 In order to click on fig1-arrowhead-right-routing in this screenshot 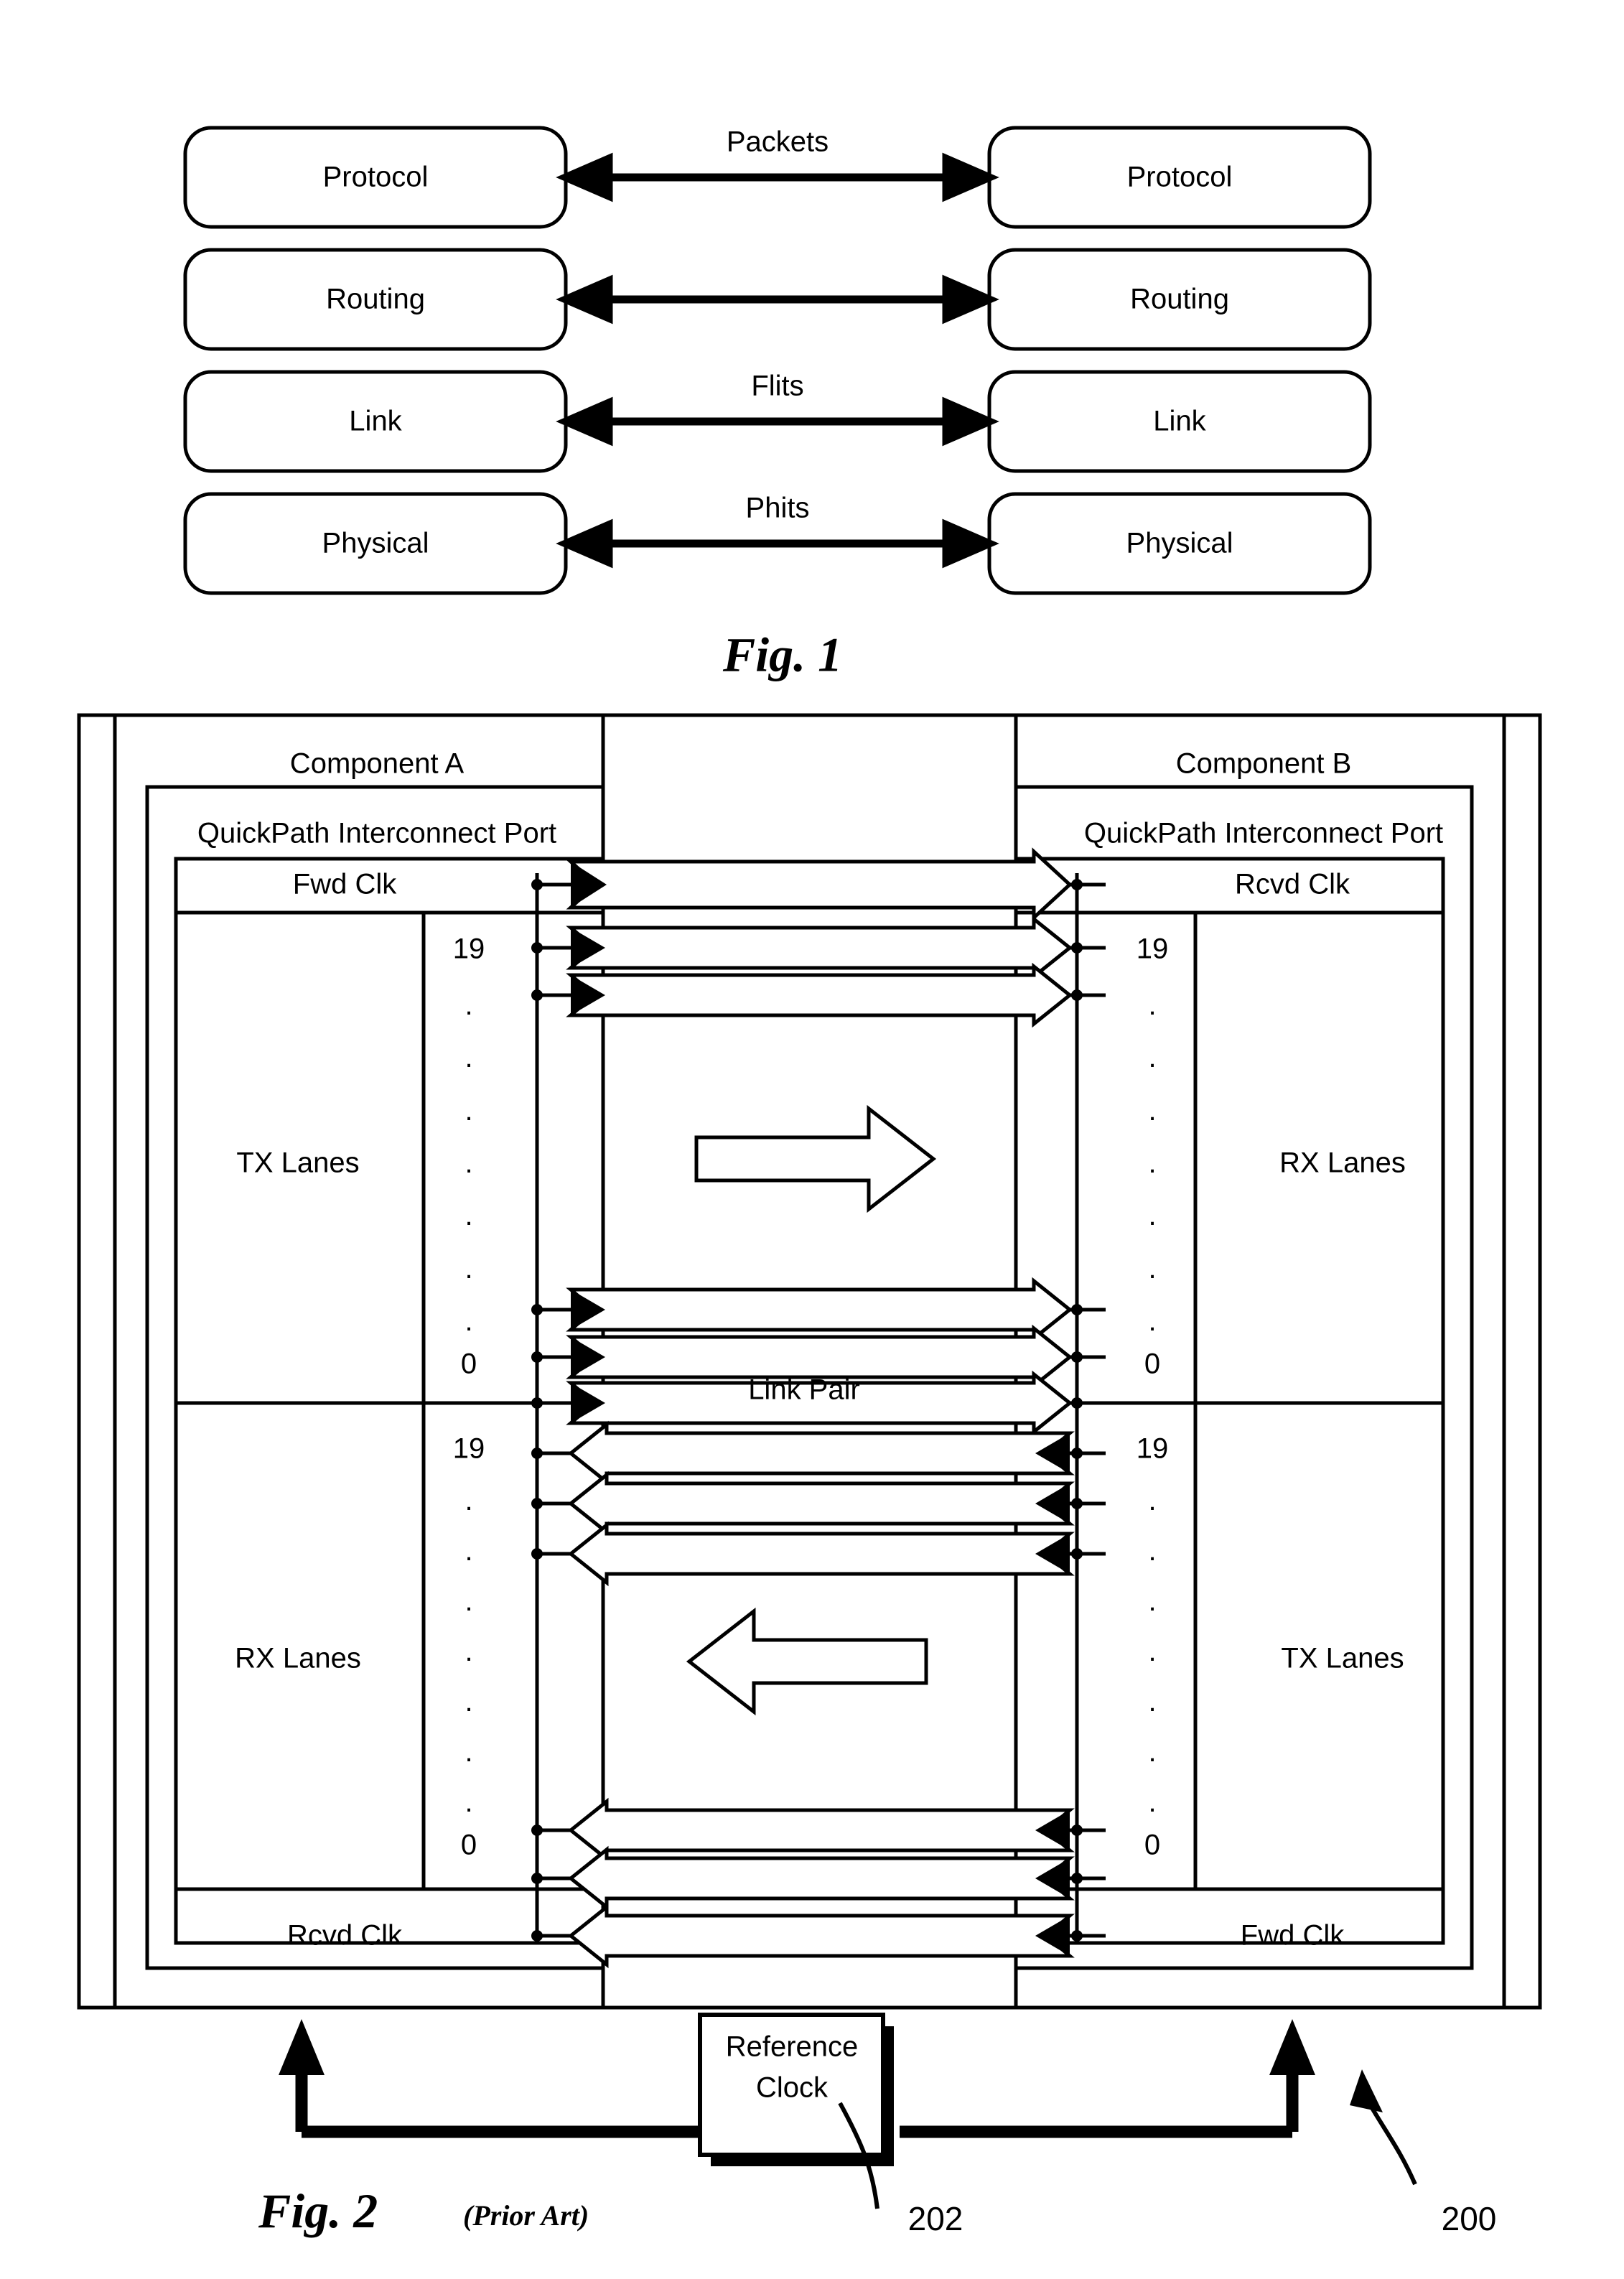, I will do `click(970, 299)`.